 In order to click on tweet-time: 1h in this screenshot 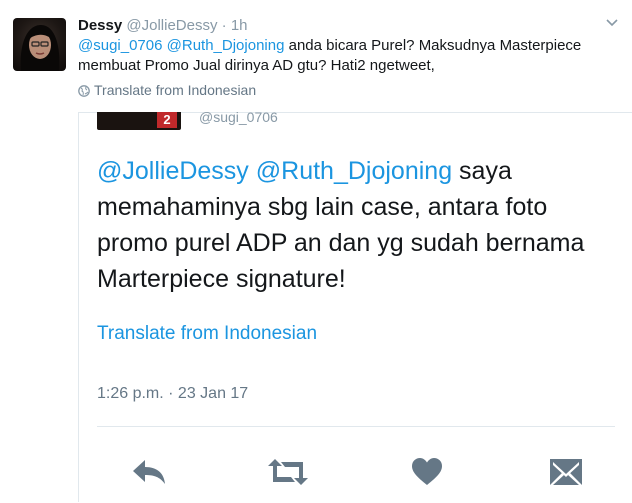, I will do `click(239, 25)`.